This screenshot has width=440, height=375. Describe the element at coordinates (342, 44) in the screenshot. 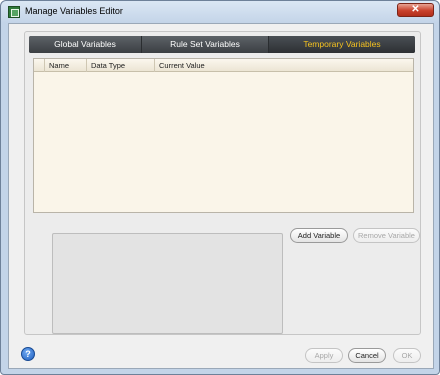

I see `tab-temporary-variables: Temporary Variables` at that location.